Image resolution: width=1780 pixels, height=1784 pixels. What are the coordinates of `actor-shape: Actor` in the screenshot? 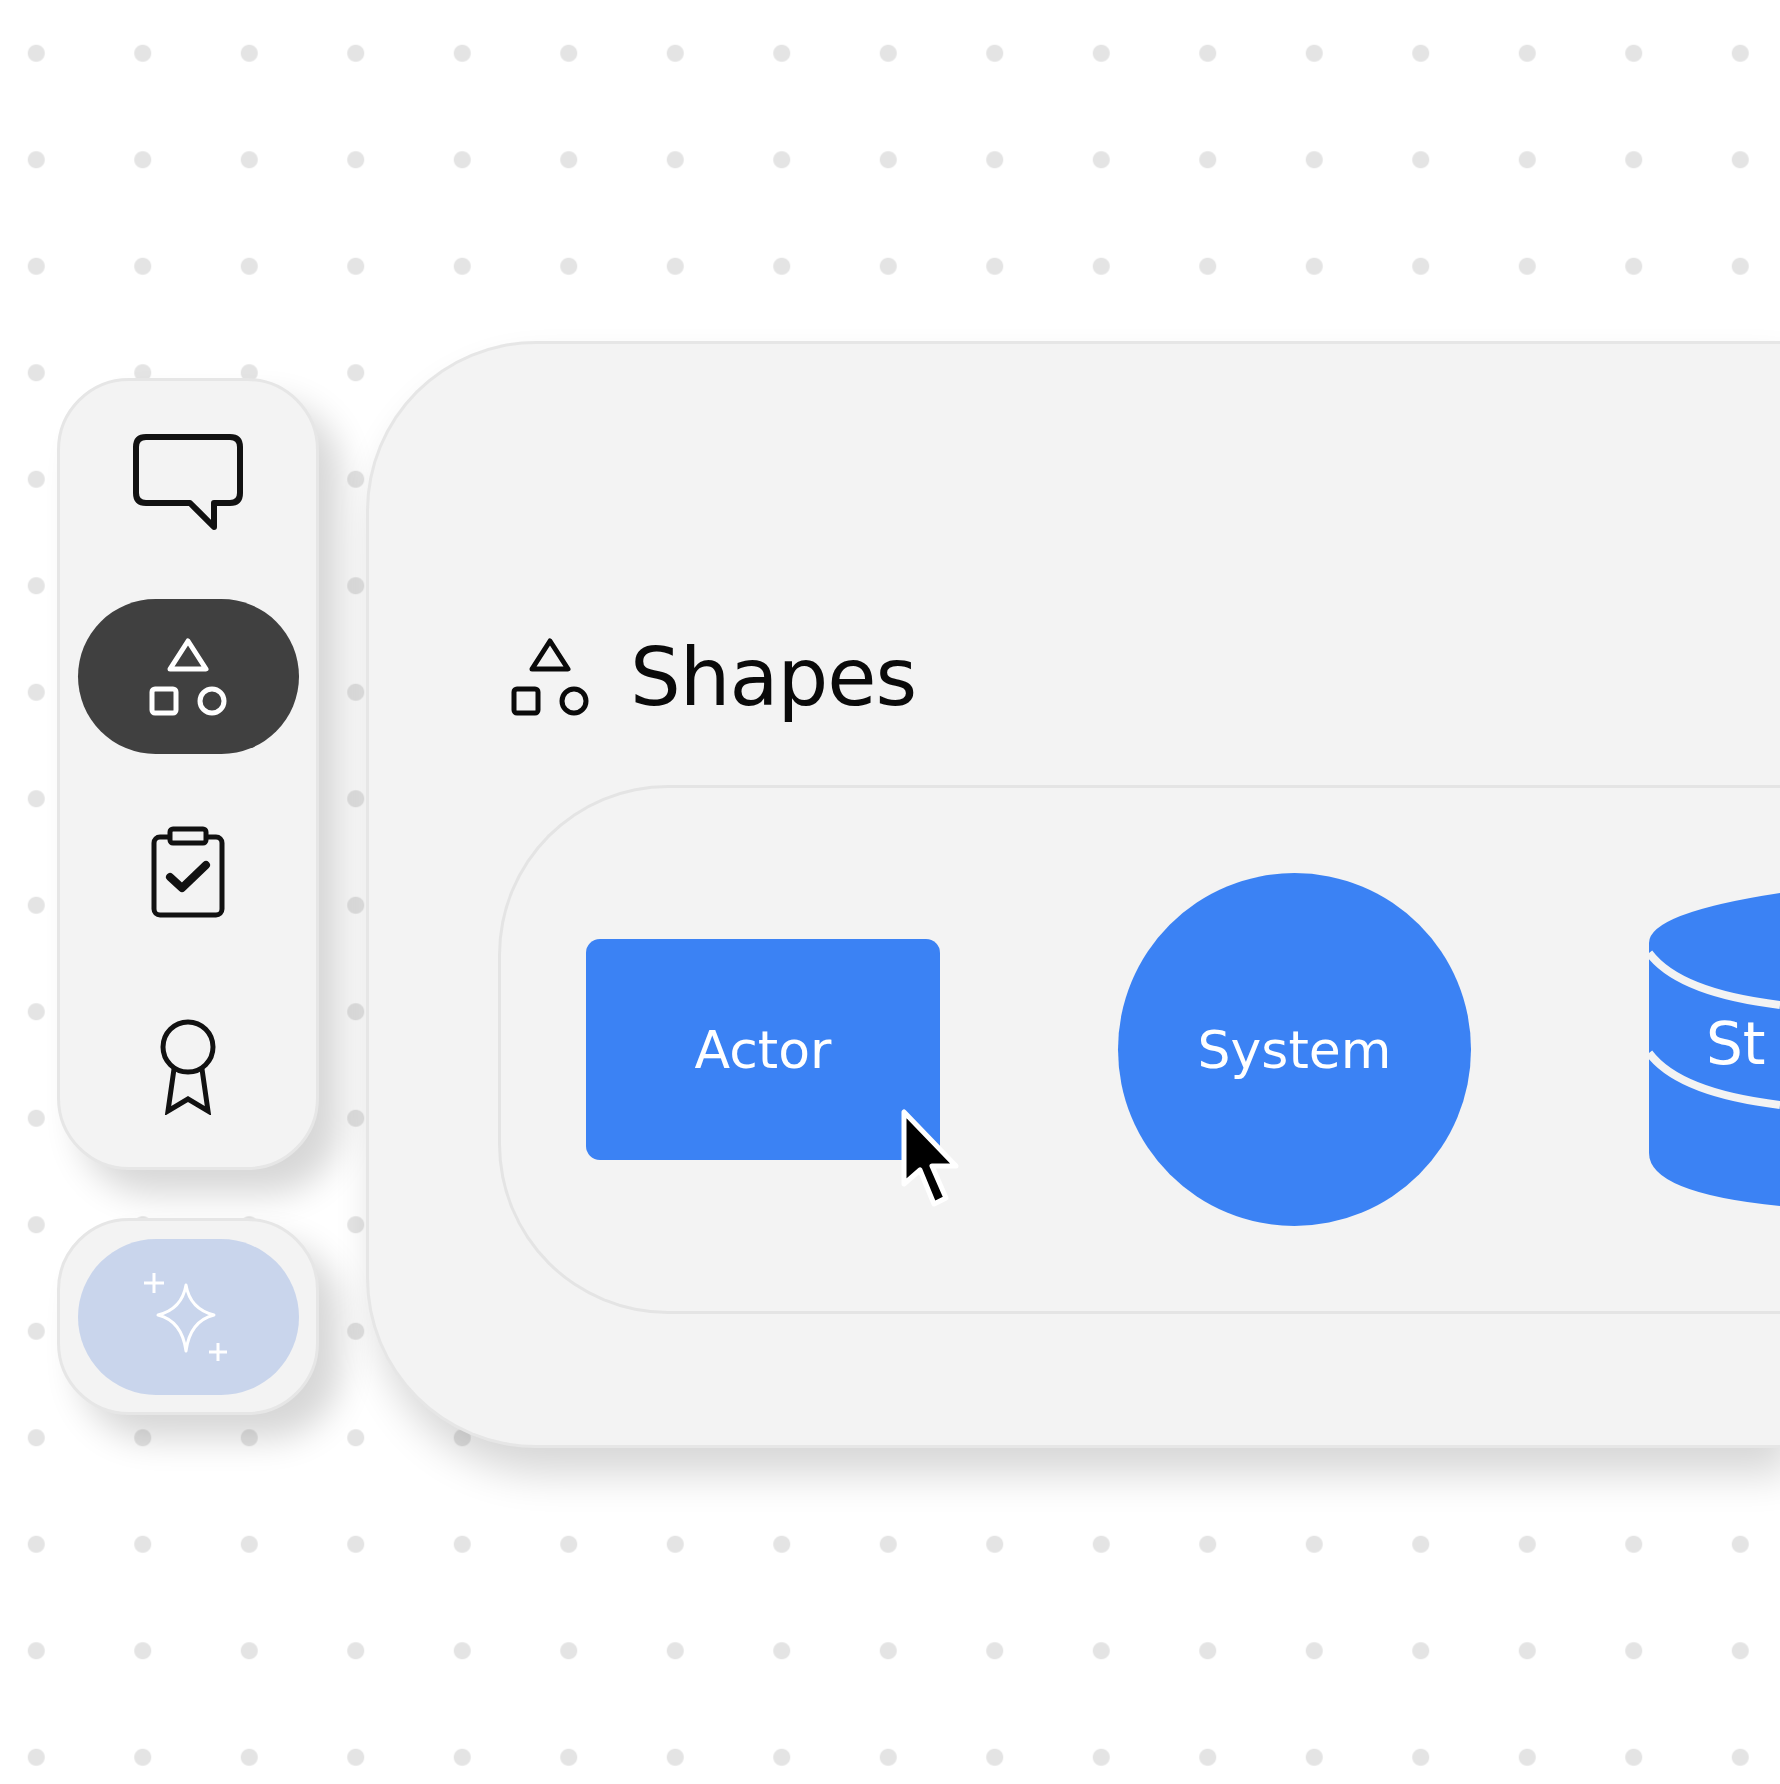 It's located at (763, 1049).